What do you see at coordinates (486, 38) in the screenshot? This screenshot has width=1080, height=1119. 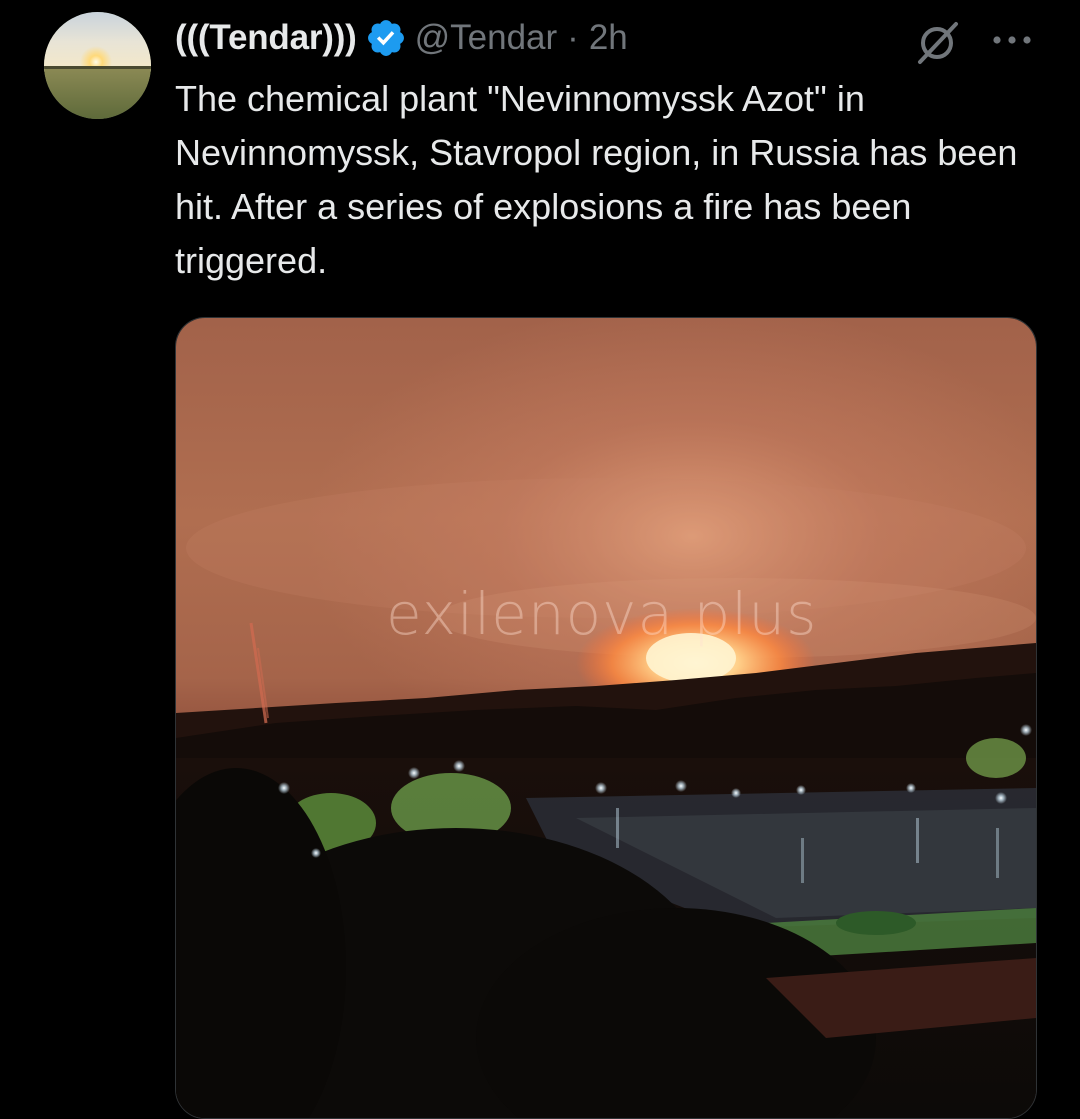 I see `author-handle: @Tendar` at bounding box center [486, 38].